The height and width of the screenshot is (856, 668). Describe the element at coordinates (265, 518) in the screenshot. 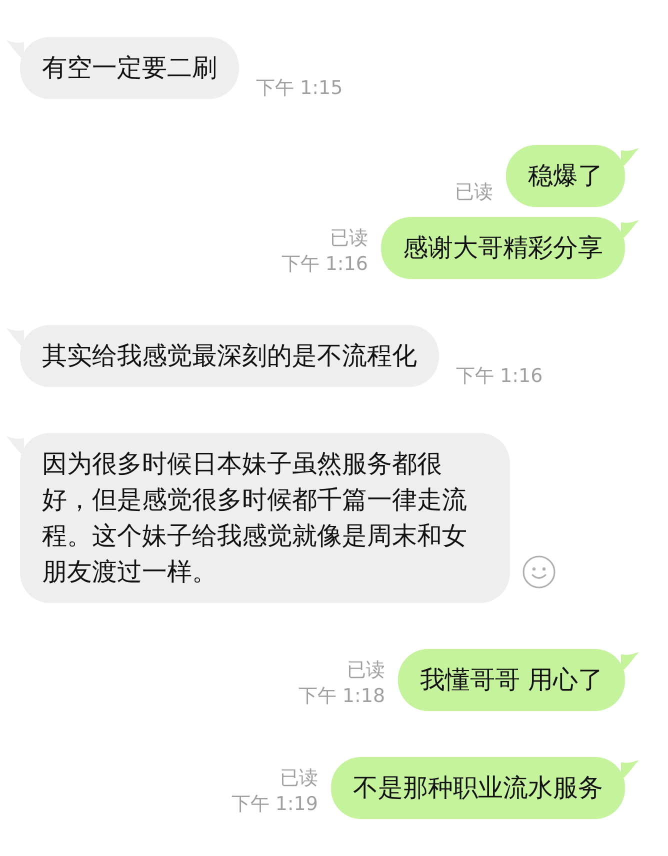

I see `message-bubble: 因为很多时候日本妹子虽然服务都很好，但是感觉很多时候都千篇一律走流程。这个妹子给我感觉就像是周末和女朋友渡过一样。` at that location.